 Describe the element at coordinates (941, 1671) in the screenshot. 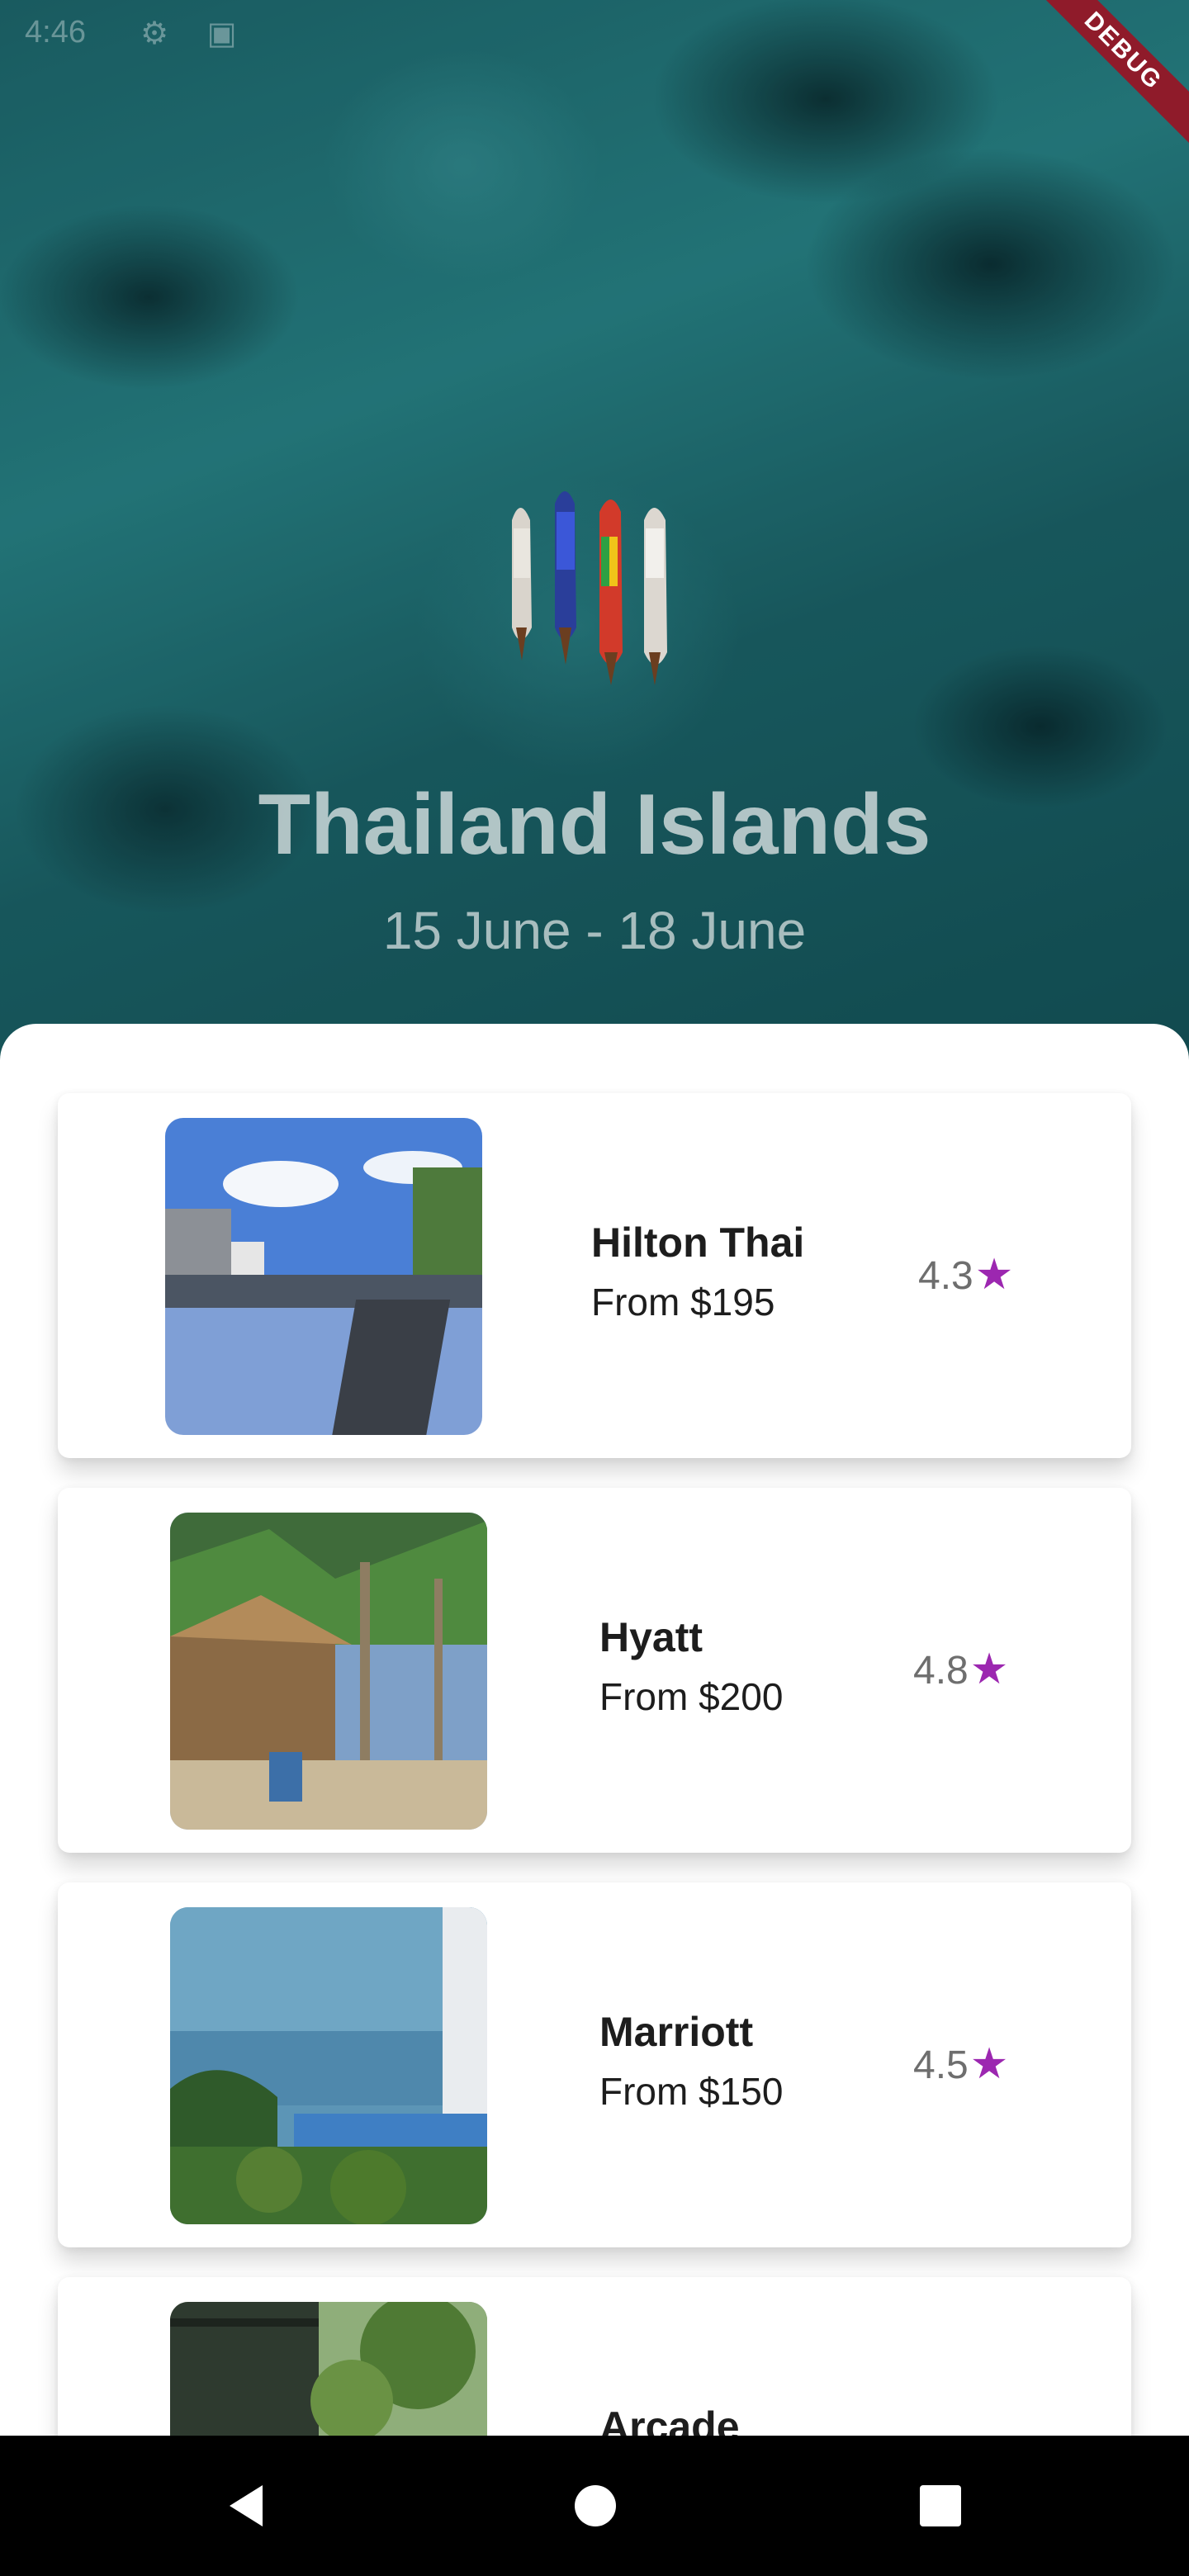

I see `rating-value: 4.8` at that location.